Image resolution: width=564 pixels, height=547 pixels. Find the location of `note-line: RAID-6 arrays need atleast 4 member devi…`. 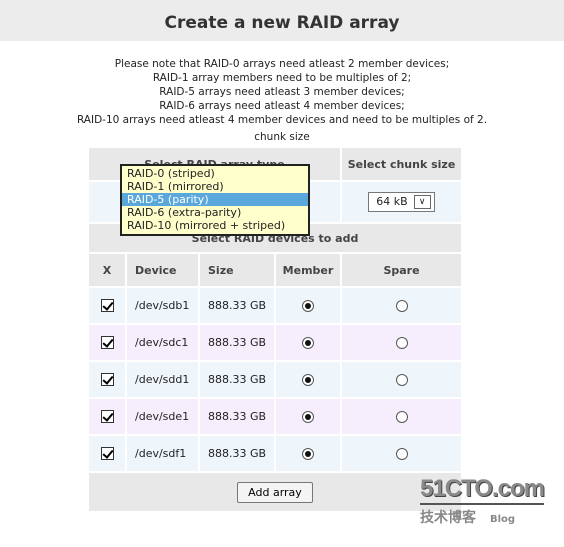

note-line: RAID-6 arrays need atleast 4 member devi… is located at coordinates (282, 106).